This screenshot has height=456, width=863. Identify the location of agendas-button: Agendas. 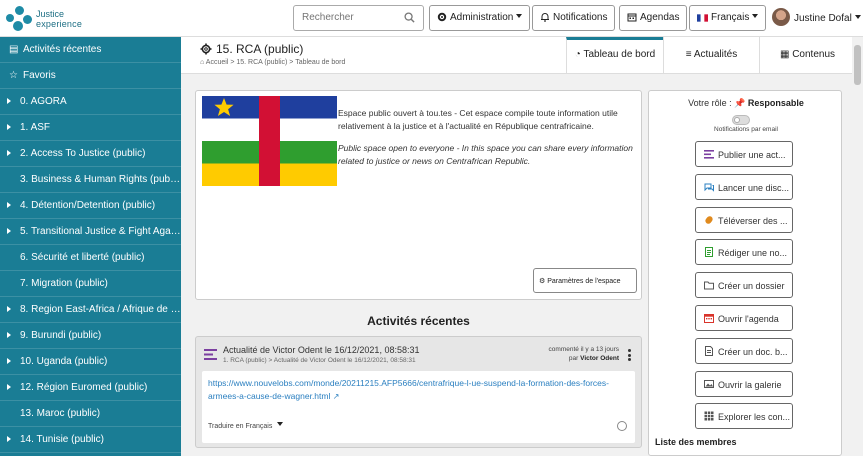
(653, 18).